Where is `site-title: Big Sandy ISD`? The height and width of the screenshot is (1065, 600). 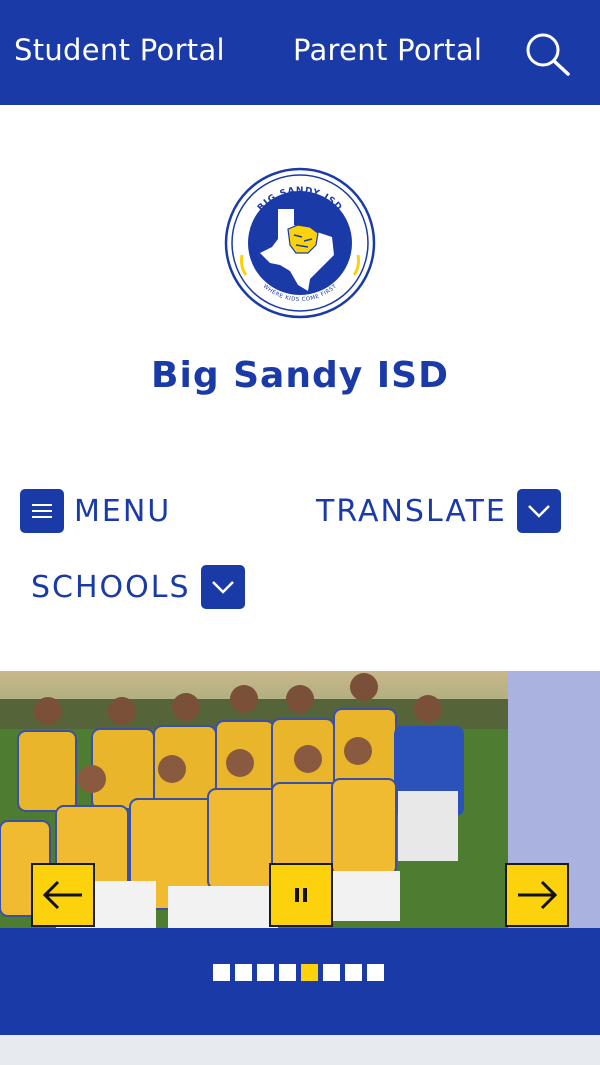 site-title: Big Sandy ISD is located at coordinates (300, 375).